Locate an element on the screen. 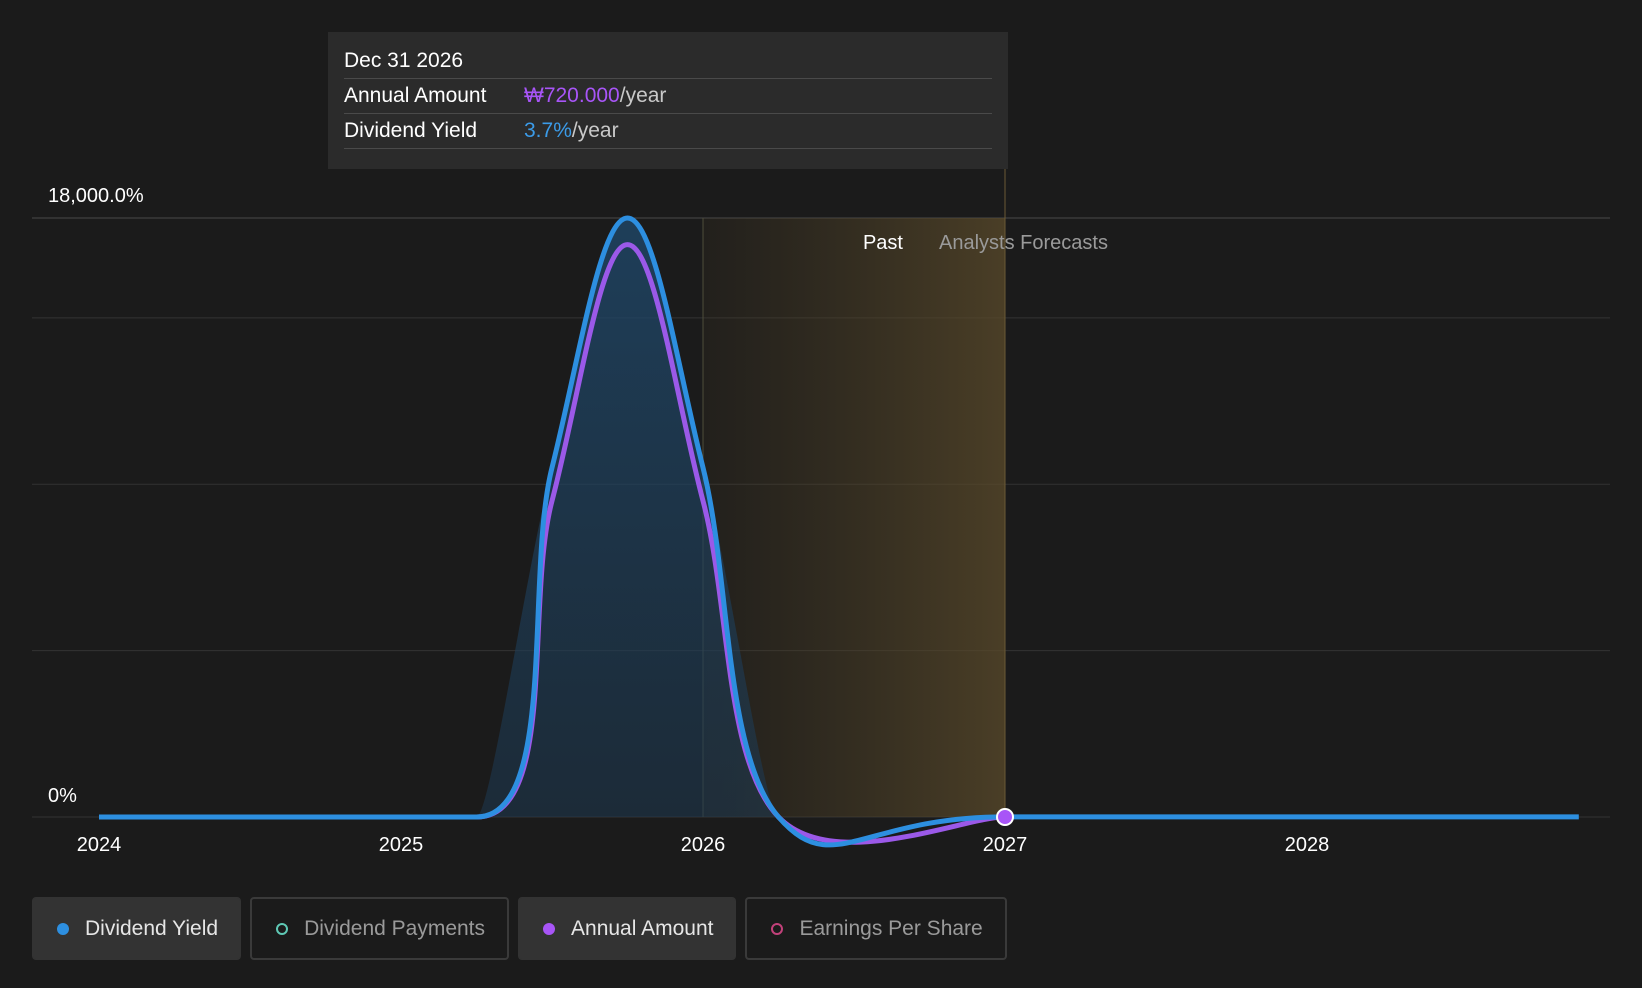  x-tick-label: 2026 is located at coordinates (703, 845).